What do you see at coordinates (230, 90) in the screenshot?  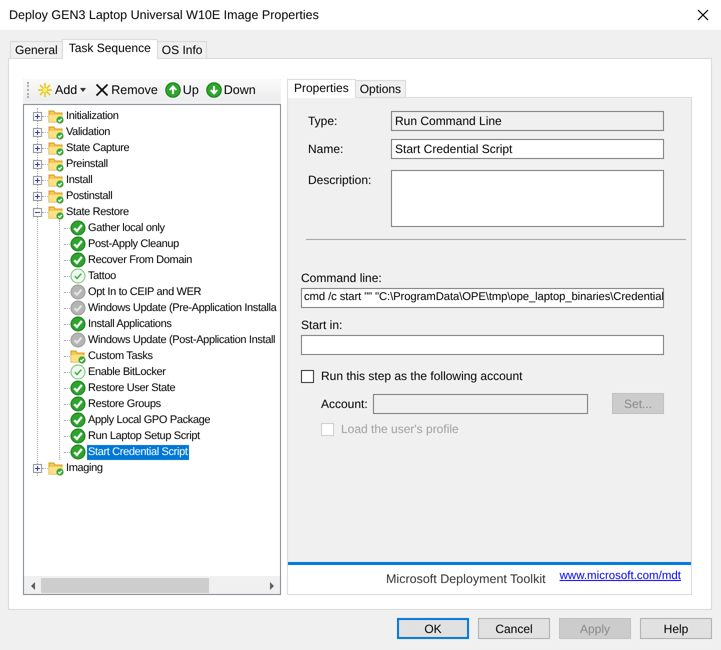 I see `down-button: Down` at bounding box center [230, 90].